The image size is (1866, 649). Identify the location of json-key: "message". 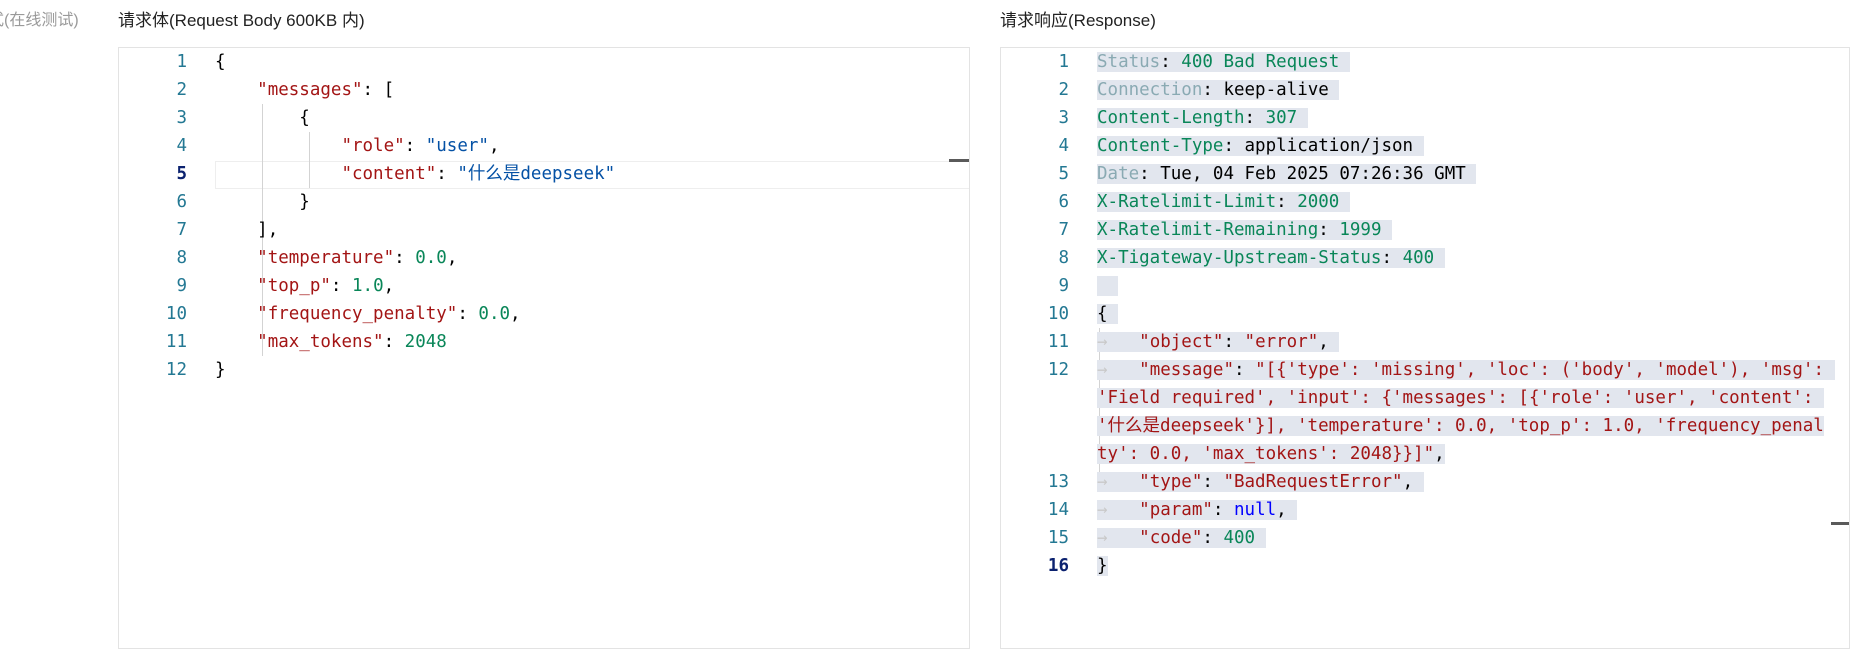
(1186, 370).